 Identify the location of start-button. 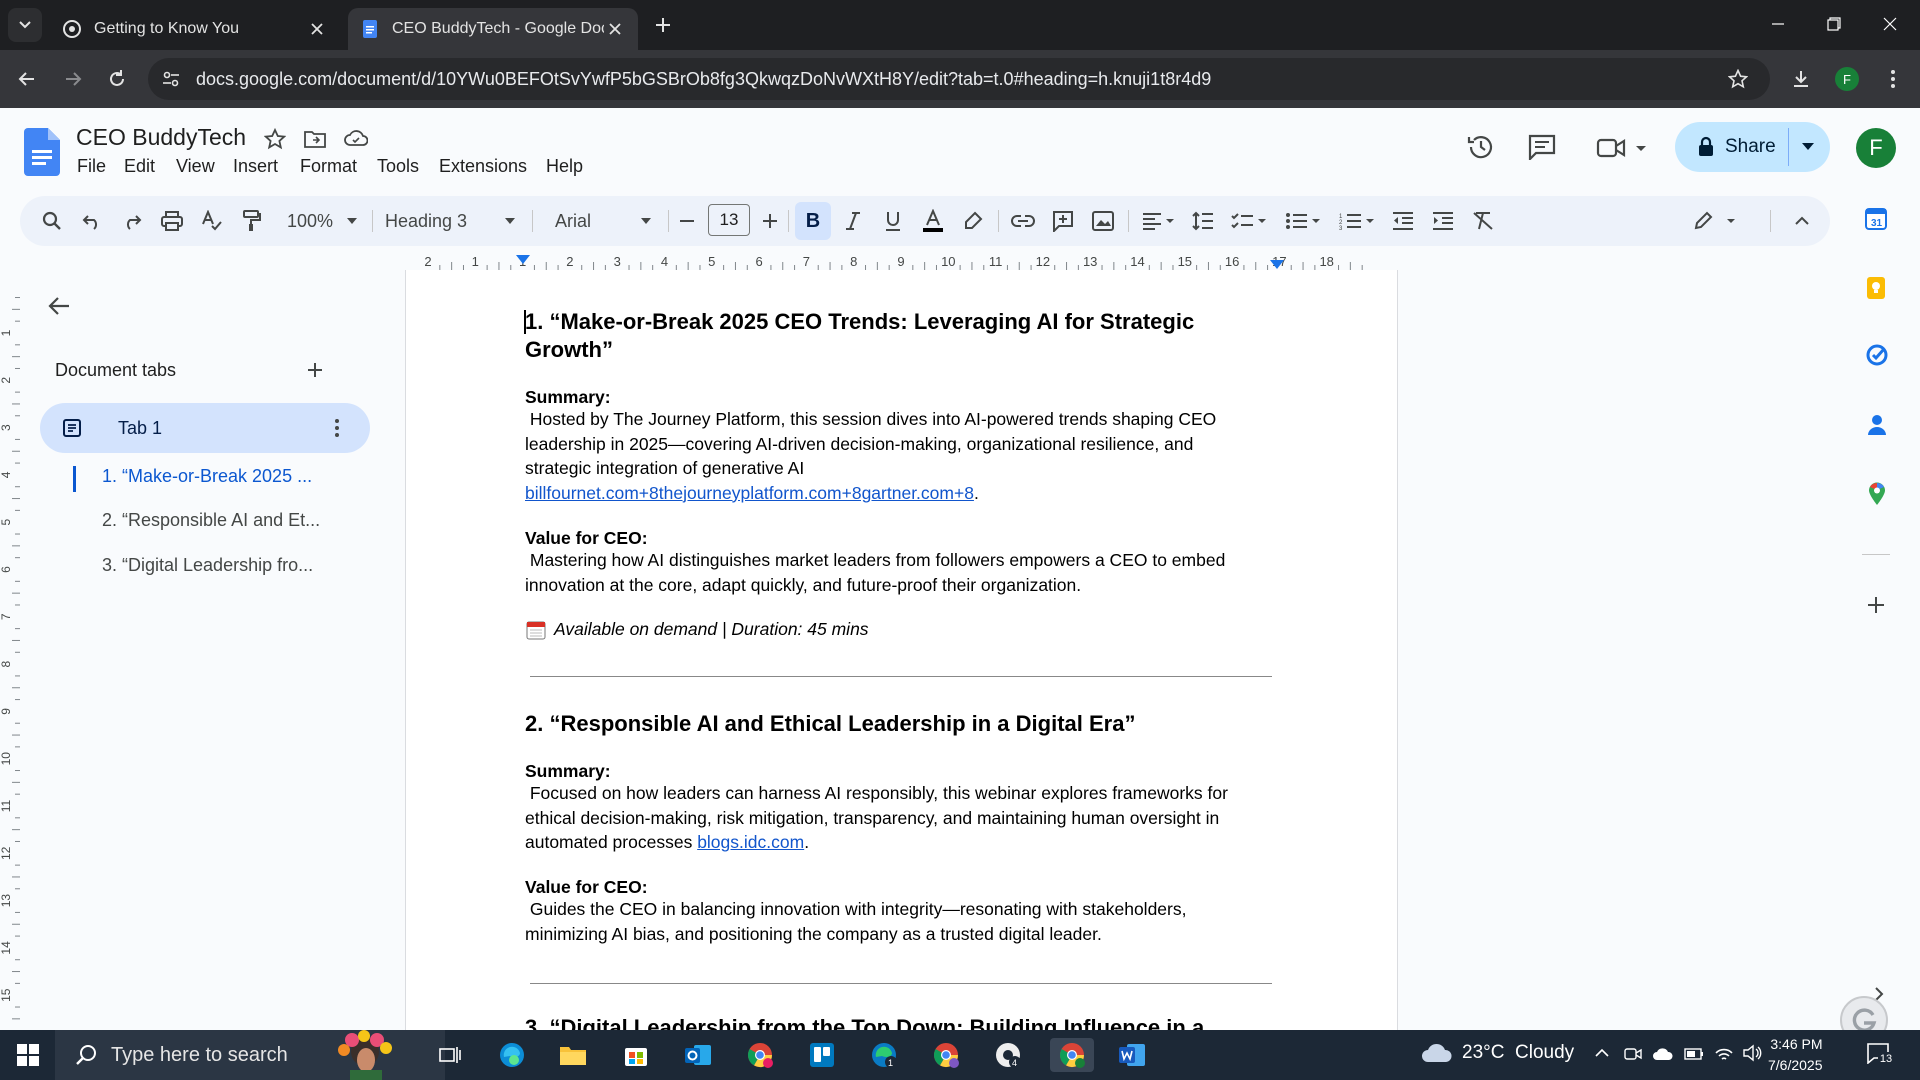
(28, 1055).